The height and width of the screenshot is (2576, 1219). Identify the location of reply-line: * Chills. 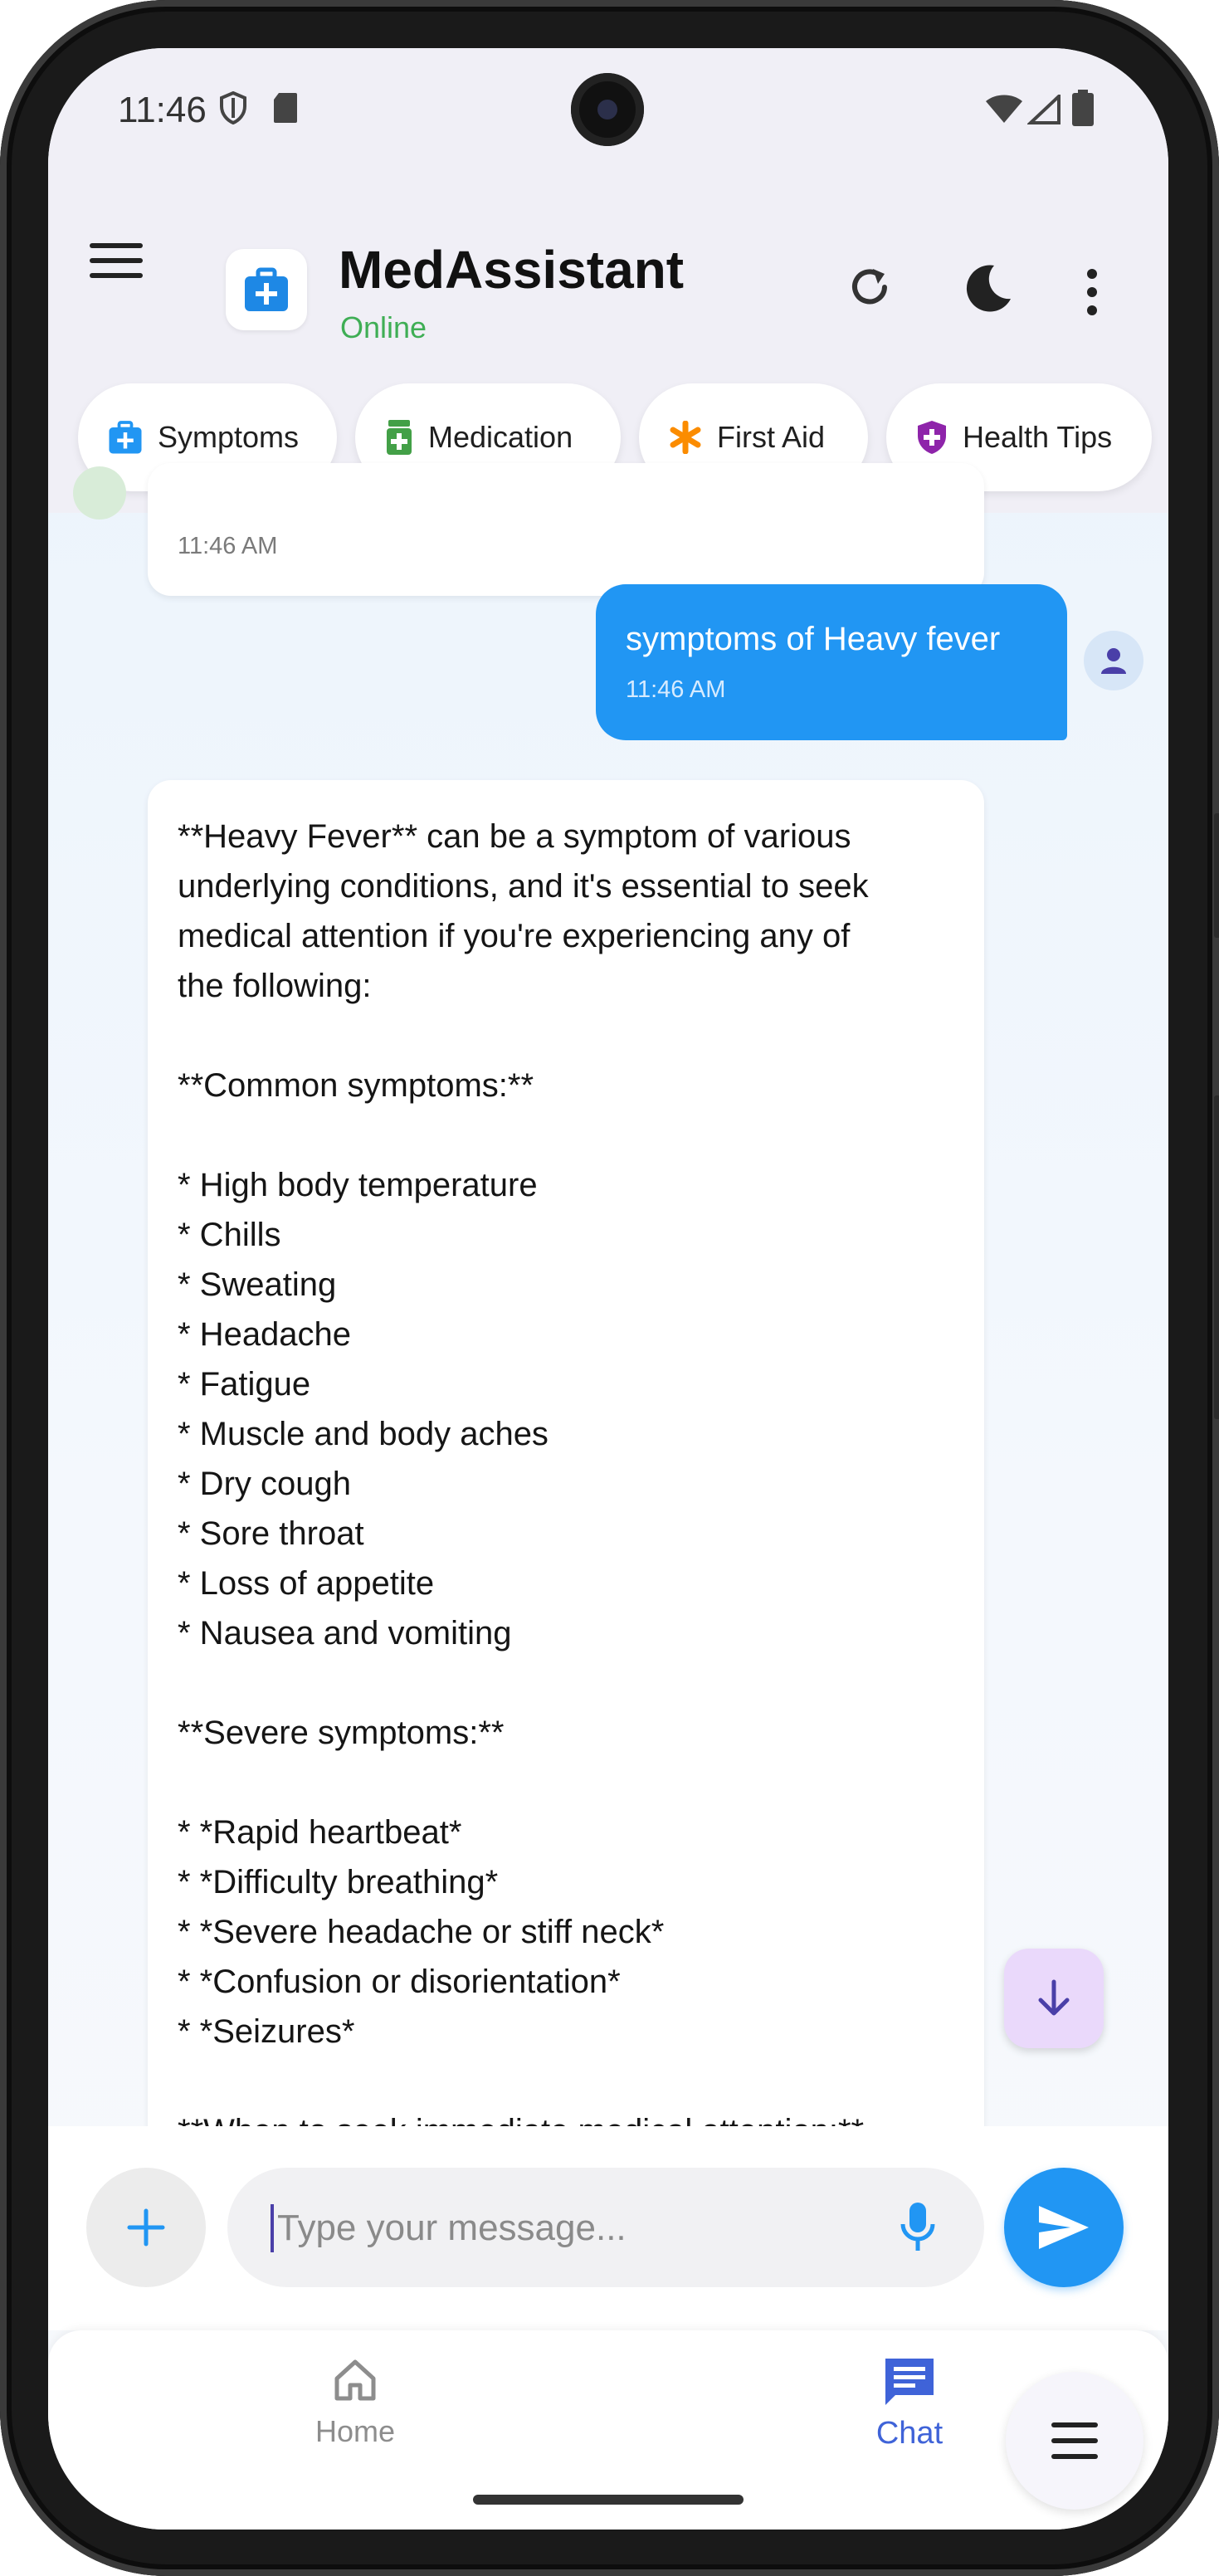
(230, 1235).